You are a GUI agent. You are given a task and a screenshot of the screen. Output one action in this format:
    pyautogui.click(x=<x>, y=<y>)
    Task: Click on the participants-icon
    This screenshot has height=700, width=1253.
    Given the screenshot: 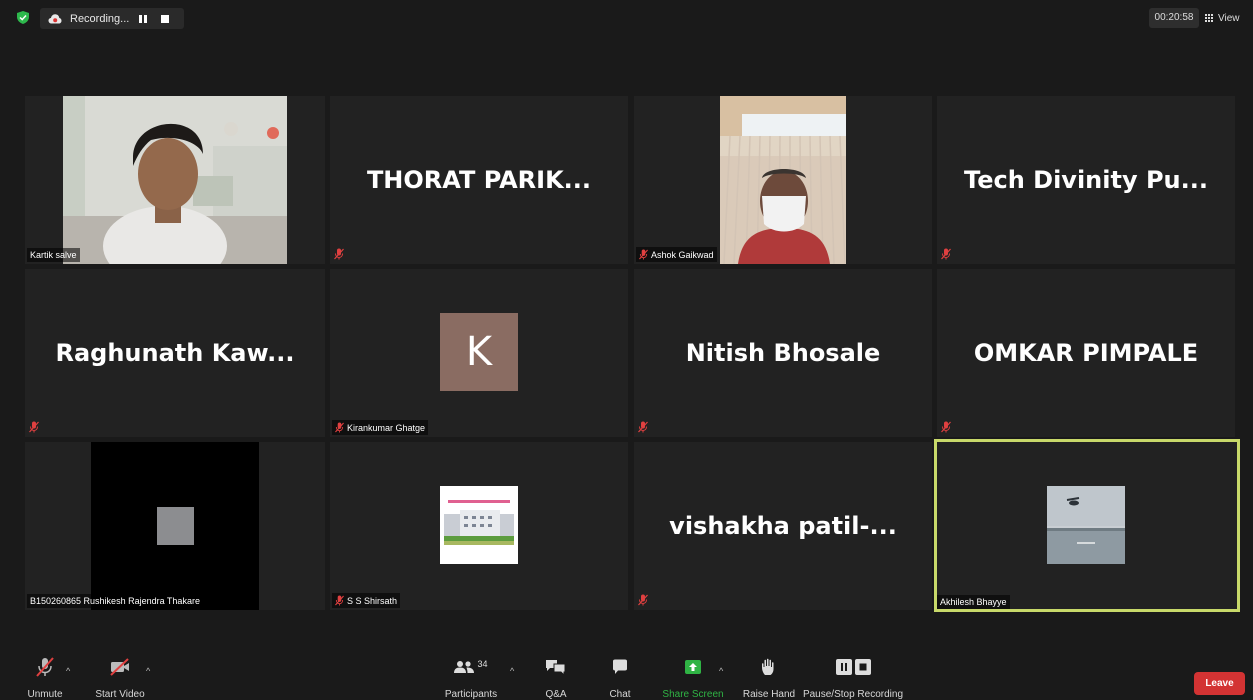 What is the action you would take?
    pyautogui.click(x=464, y=667)
    